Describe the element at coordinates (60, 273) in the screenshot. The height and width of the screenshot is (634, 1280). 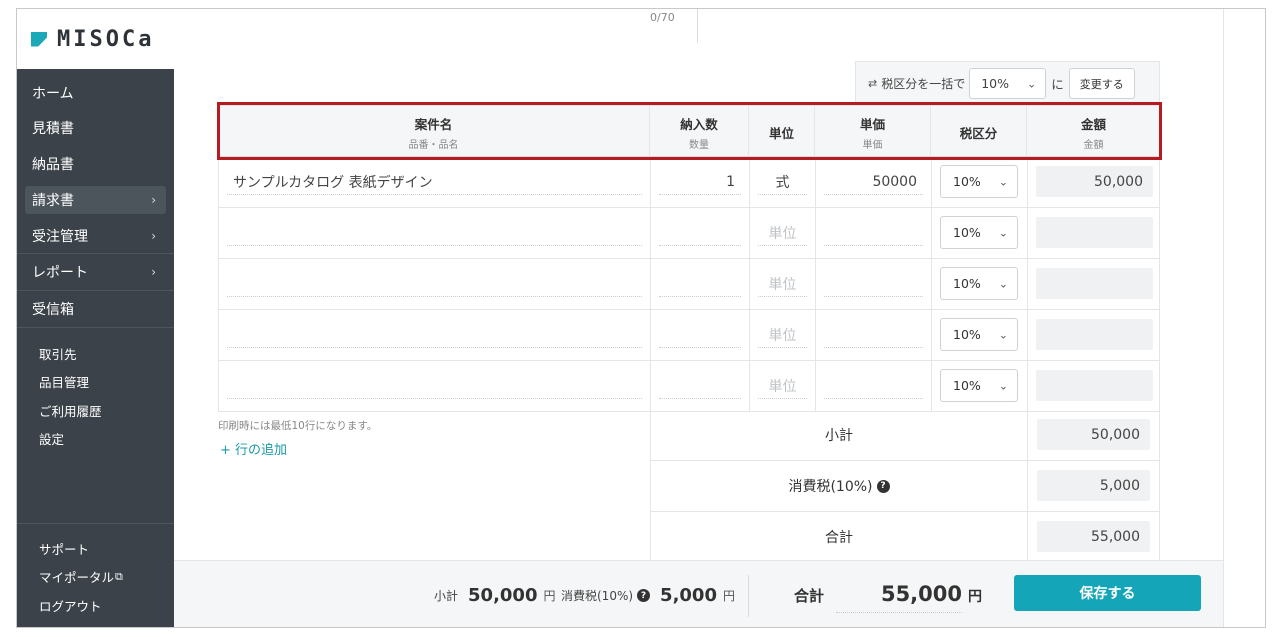
I see `sidebar-item-label: レポート` at that location.